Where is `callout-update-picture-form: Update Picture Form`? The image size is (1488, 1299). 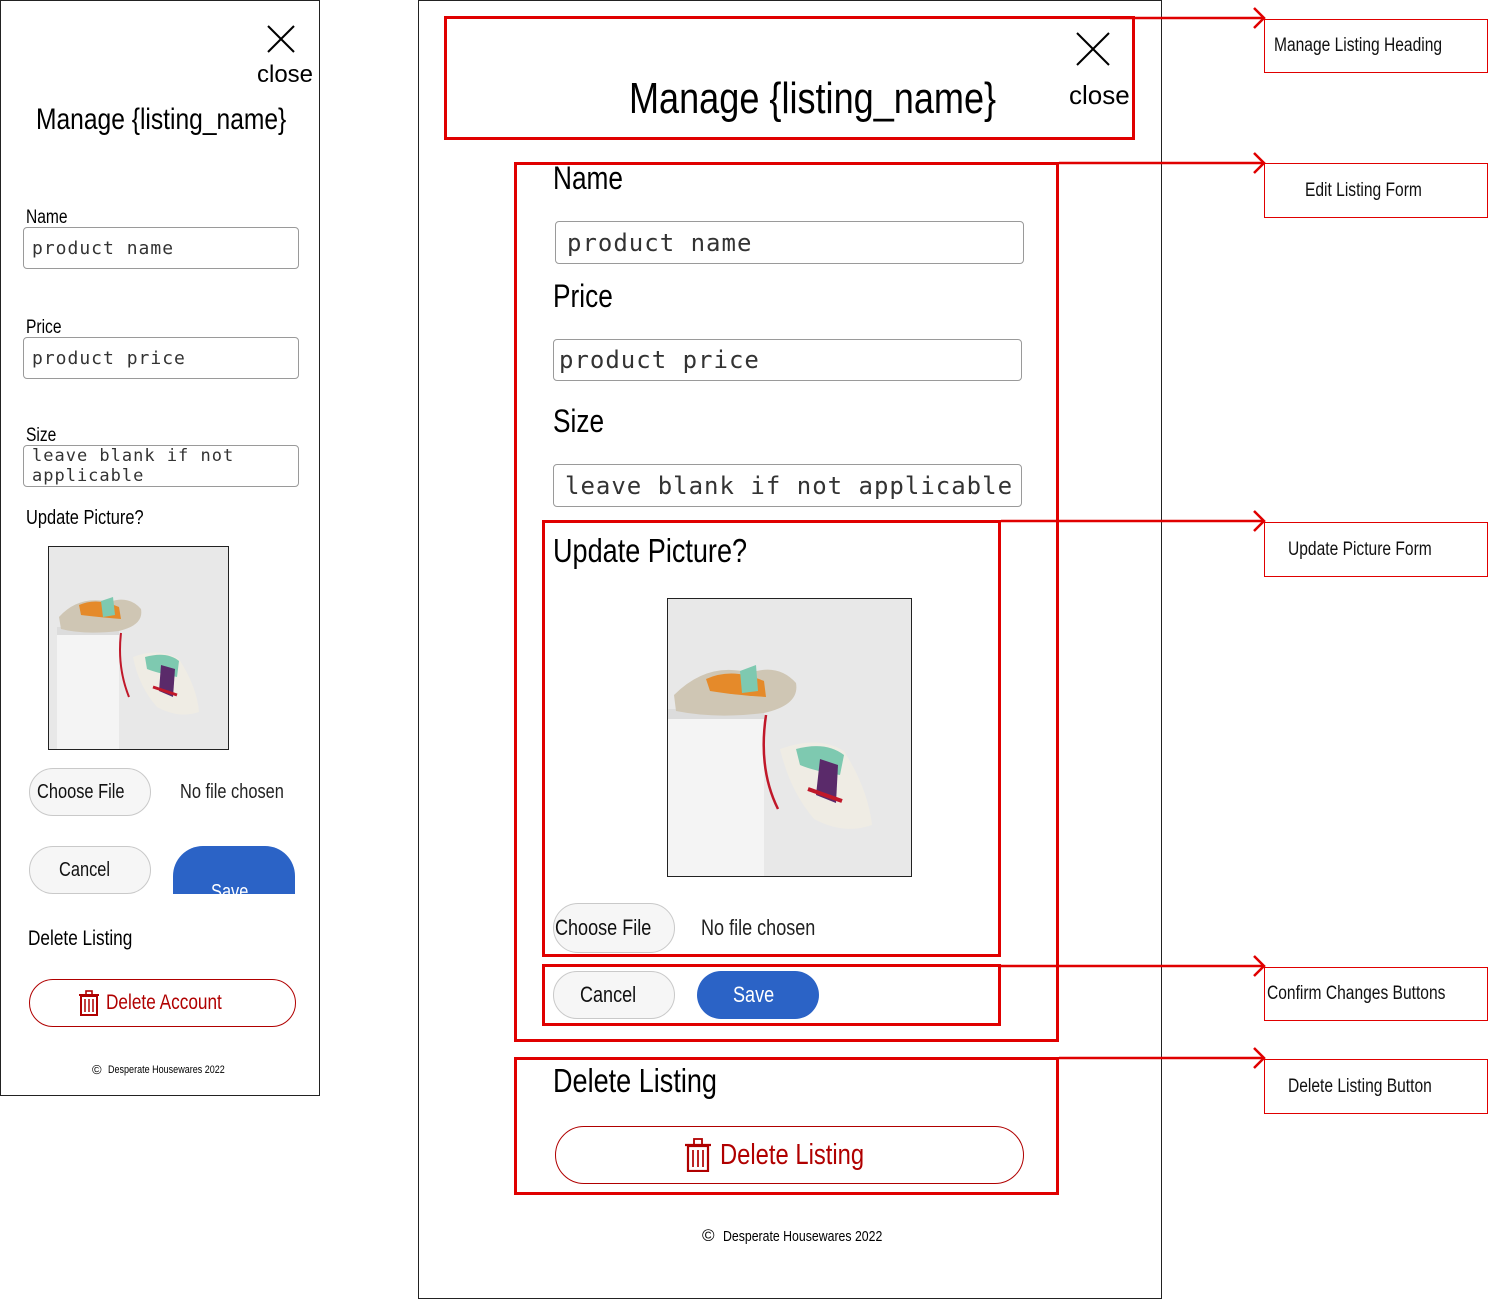 callout-update-picture-form: Update Picture Form is located at coordinates (1376, 549).